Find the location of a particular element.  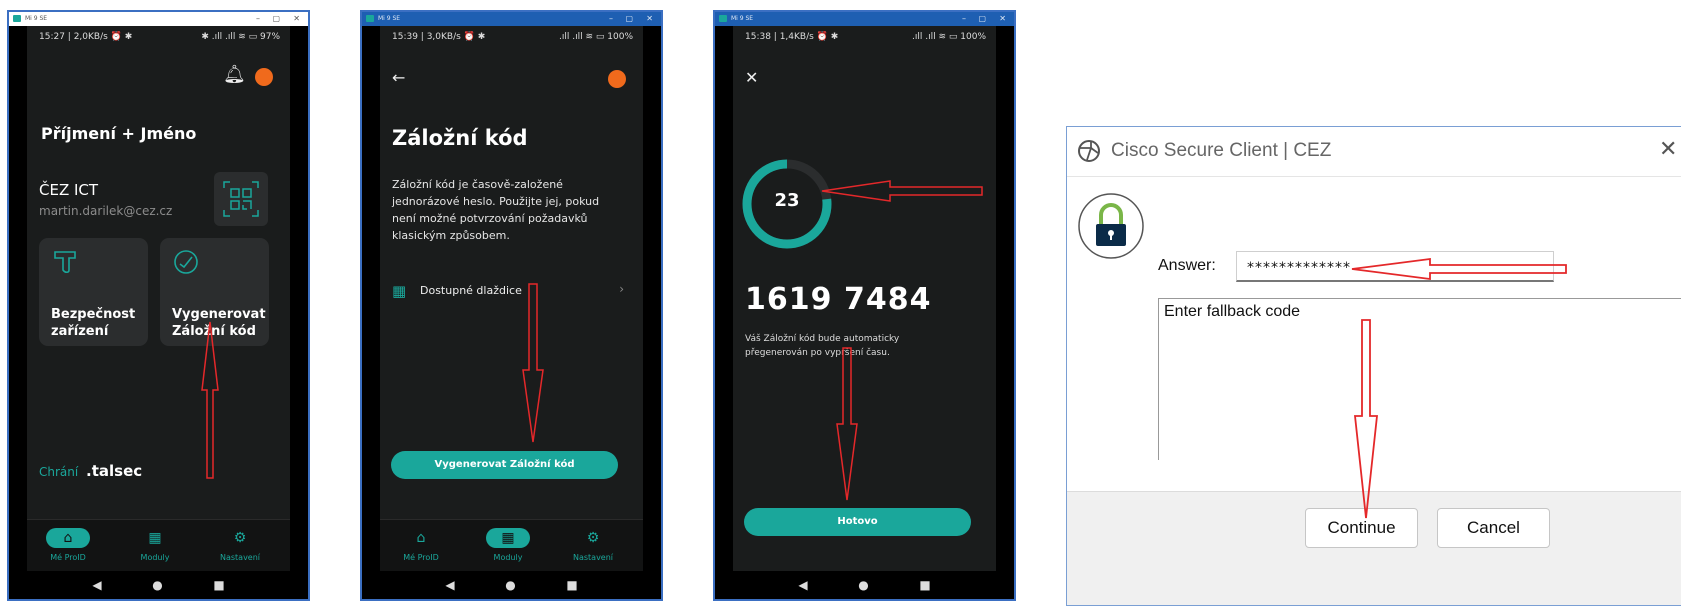

continue-button: Continue is located at coordinates (1361, 528).